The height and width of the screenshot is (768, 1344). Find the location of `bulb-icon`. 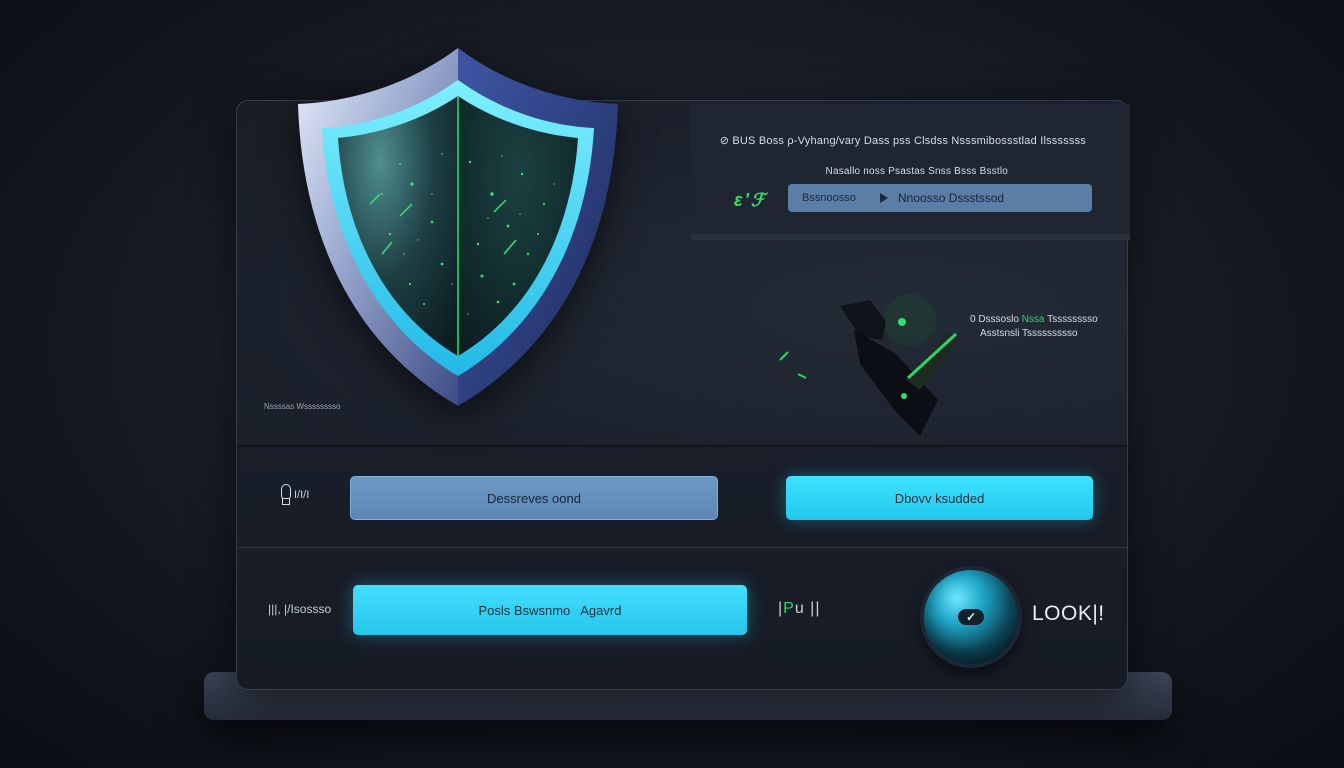

bulb-icon is located at coordinates (285, 495).